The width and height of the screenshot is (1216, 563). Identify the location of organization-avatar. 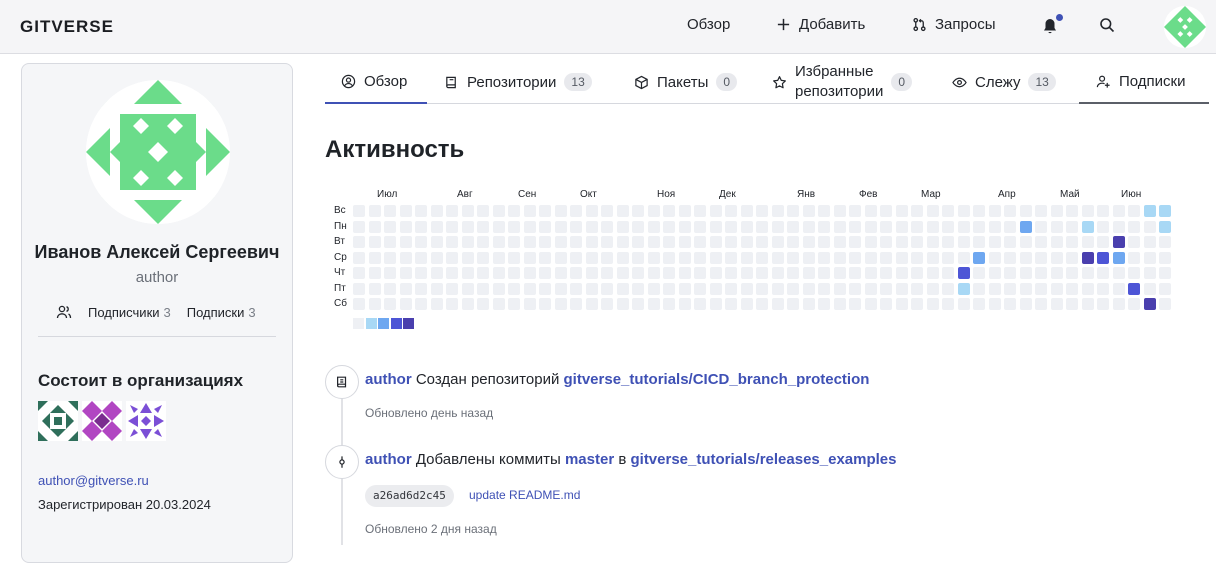
(146, 421).